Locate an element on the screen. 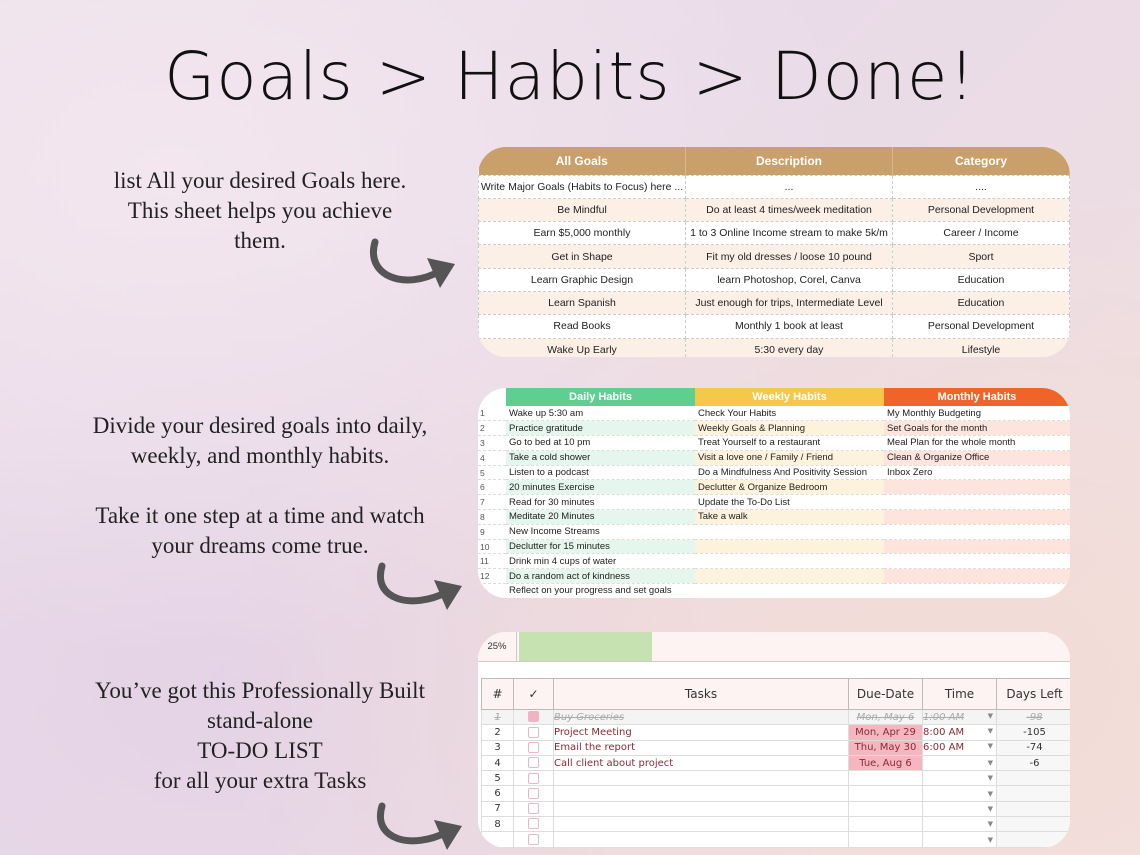 The height and width of the screenshot is (855, 1140). task-cell: Project Meeting is located at coordinates (701, 732).